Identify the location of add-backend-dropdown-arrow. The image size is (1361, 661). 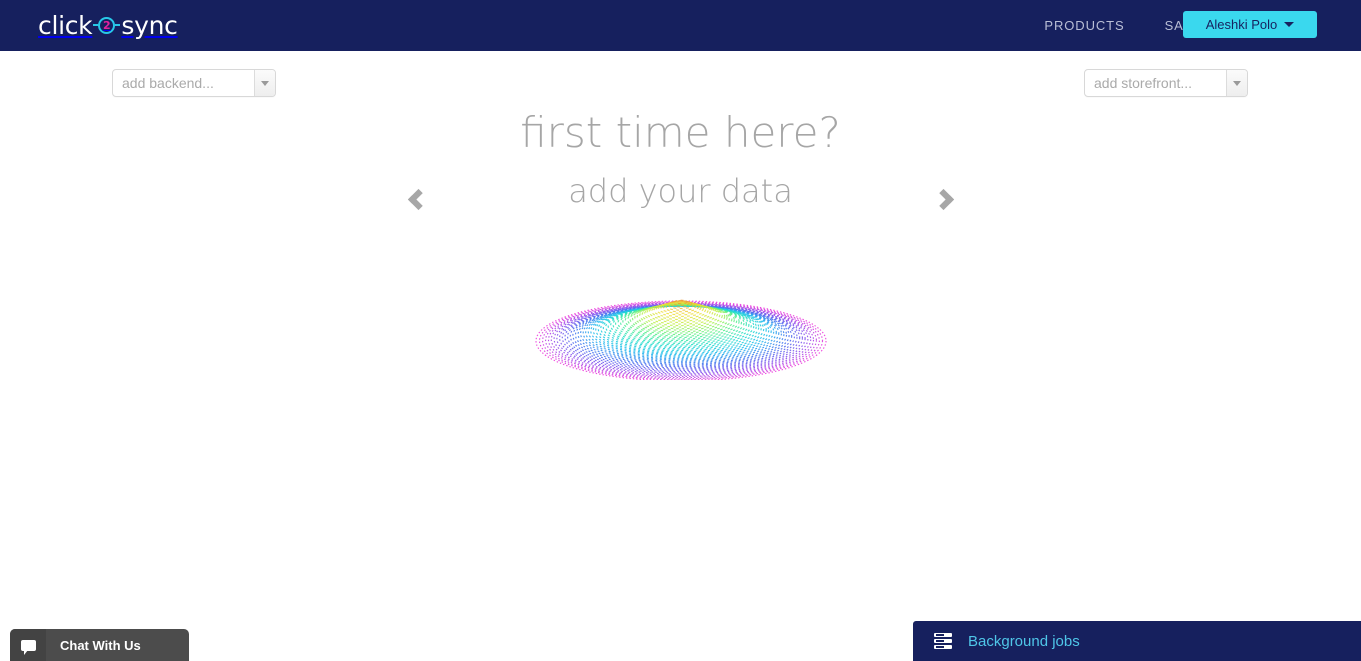
(264, 83).